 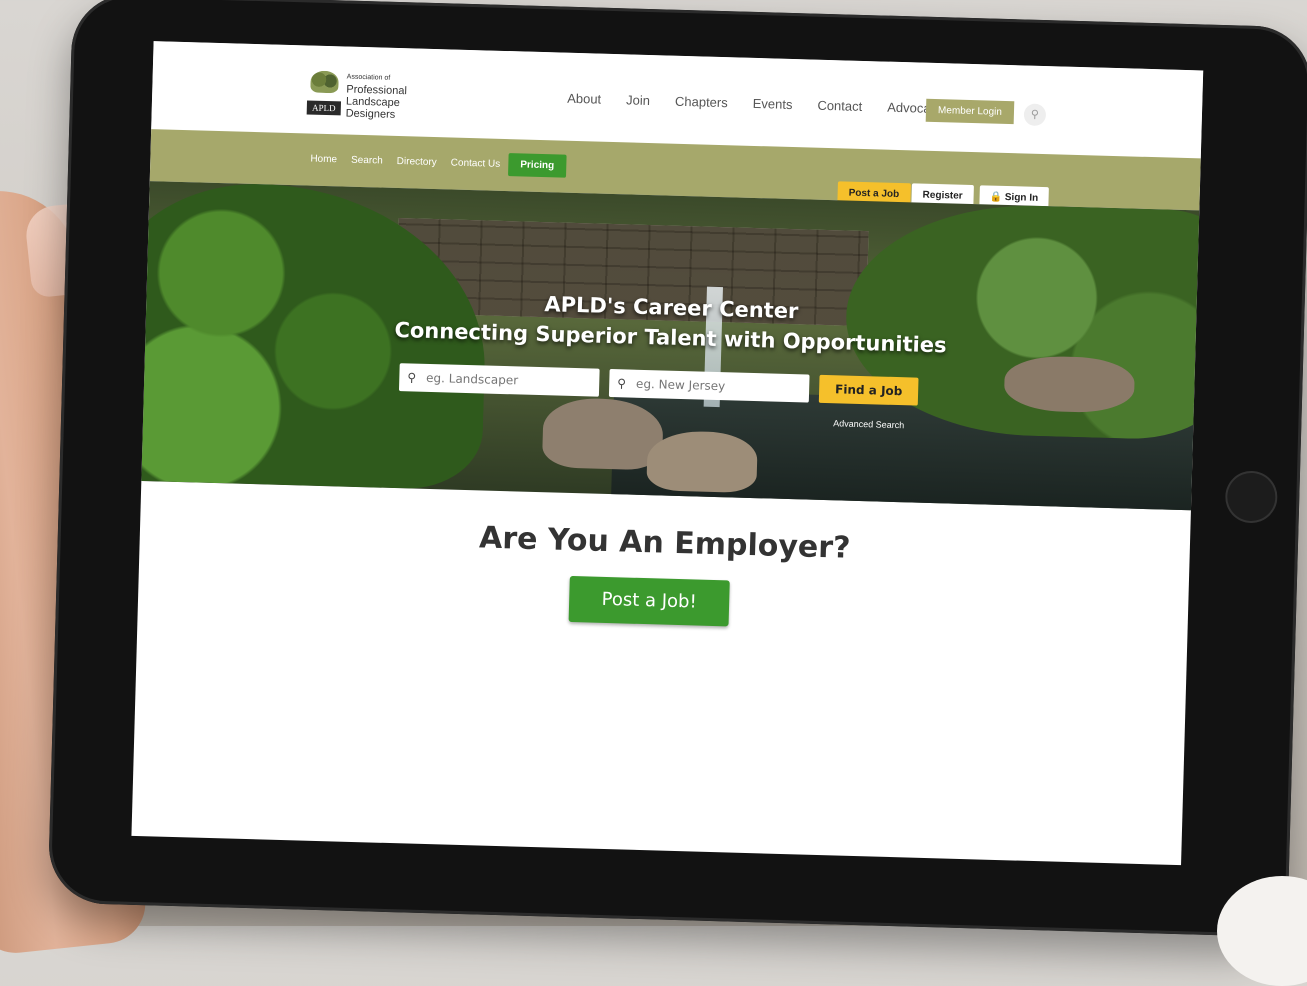 I want to click on subnav-home: Home, so click(x=323, y=160).